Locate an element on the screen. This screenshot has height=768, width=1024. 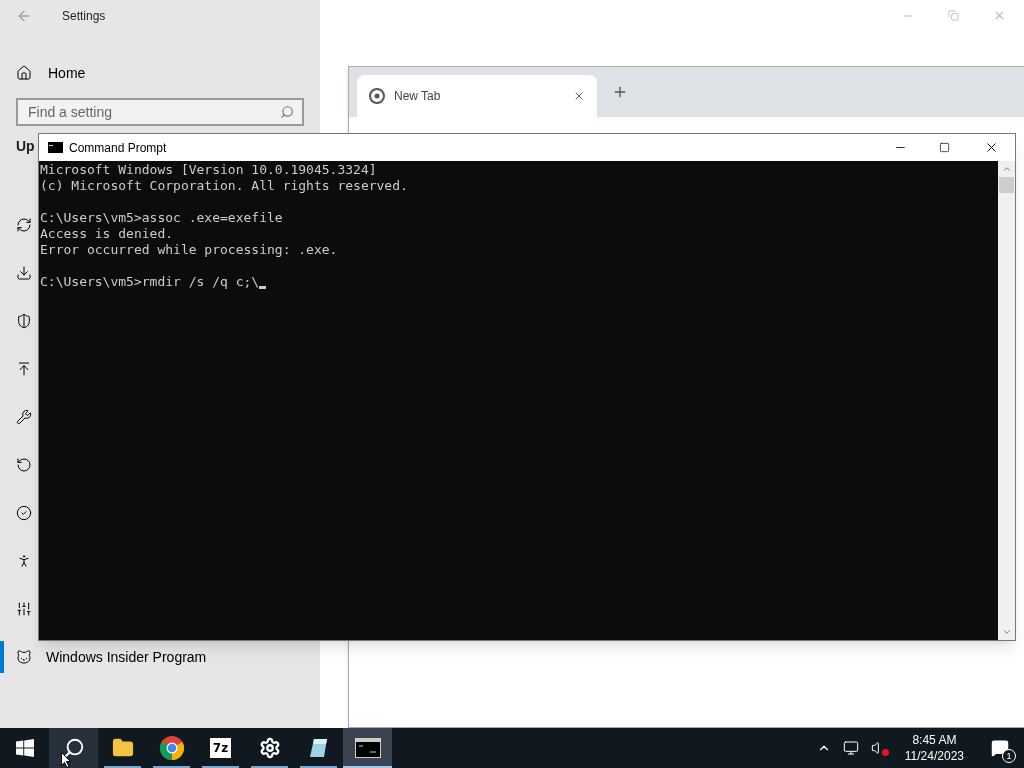
action-center-button: 1 is located at coordinates (1000, 748).